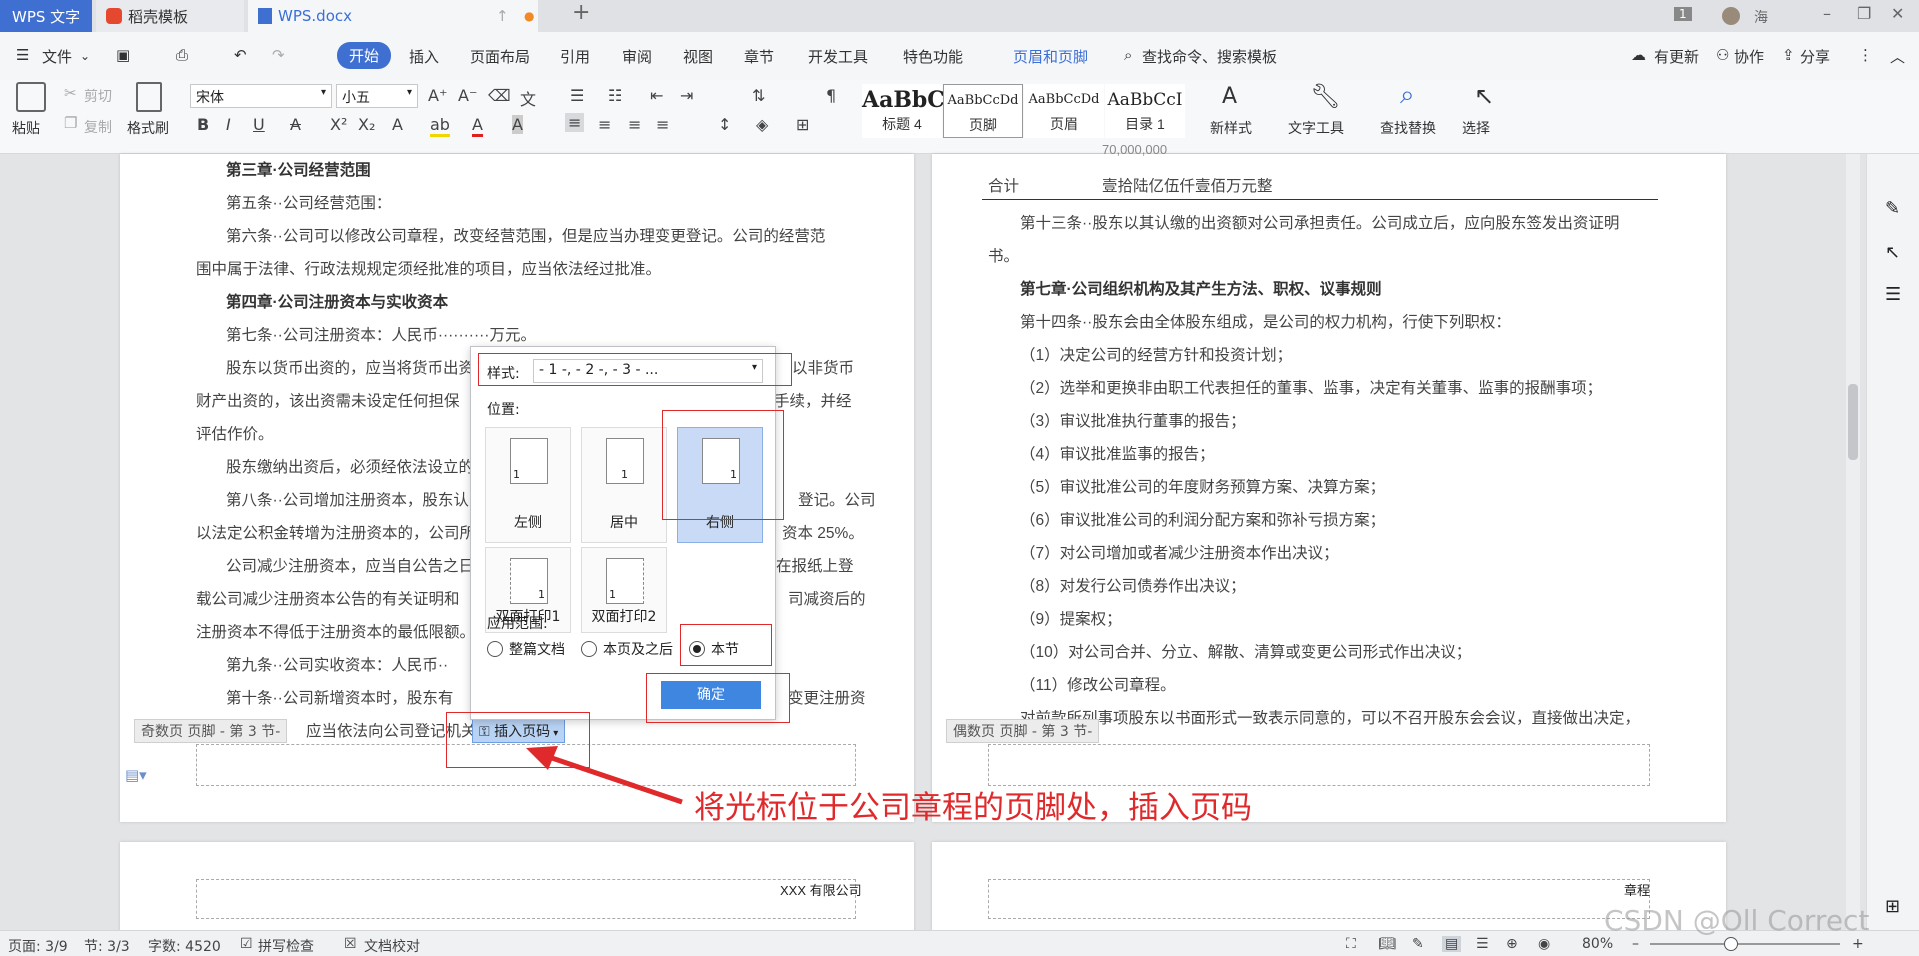 The height and width of the screenshot is (956, 1919). Describe the element at coordinates (148, 128) in the screenshot. I see `format-painter-button: 格式刷` at that location.